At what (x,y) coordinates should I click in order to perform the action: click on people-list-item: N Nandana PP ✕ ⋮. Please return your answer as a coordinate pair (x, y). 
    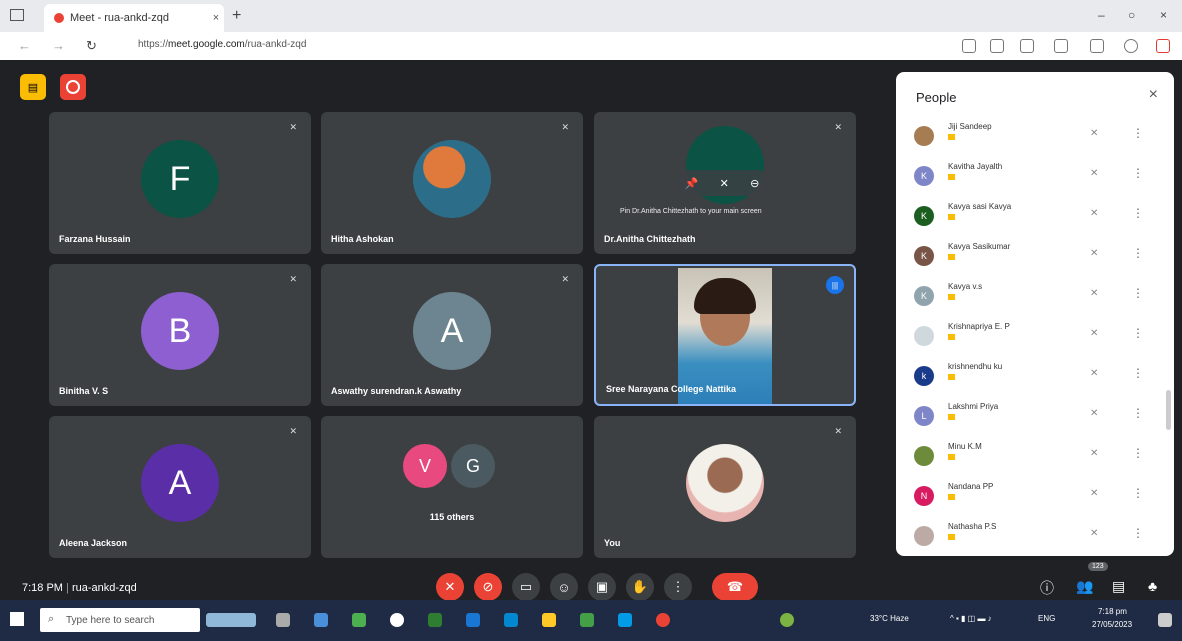
    Looking at the image, I should click on (1034, 496).